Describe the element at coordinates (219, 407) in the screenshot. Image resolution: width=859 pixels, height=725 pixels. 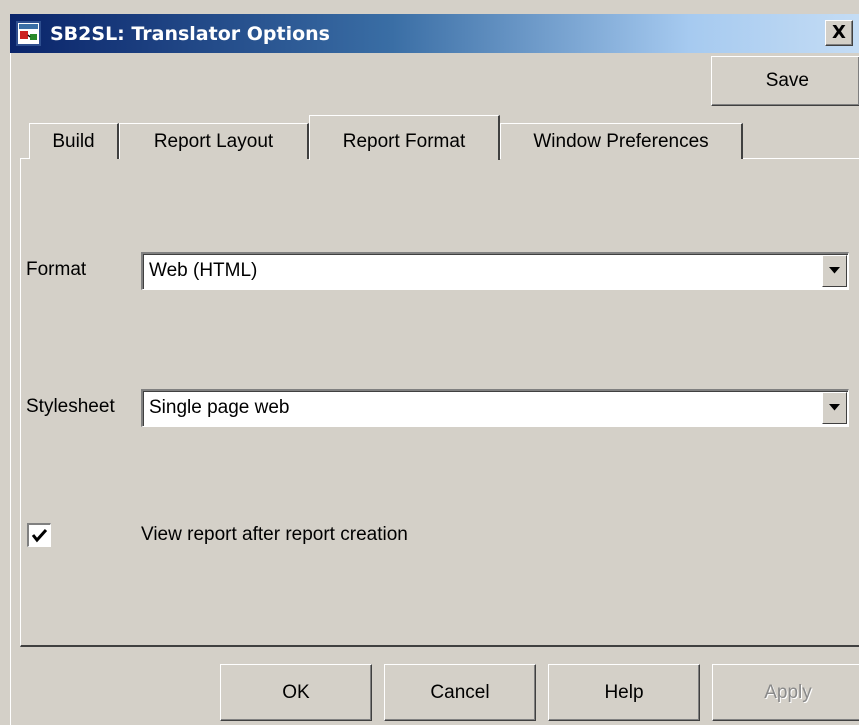
I see `stylesheet-value: Single page web` at that location.